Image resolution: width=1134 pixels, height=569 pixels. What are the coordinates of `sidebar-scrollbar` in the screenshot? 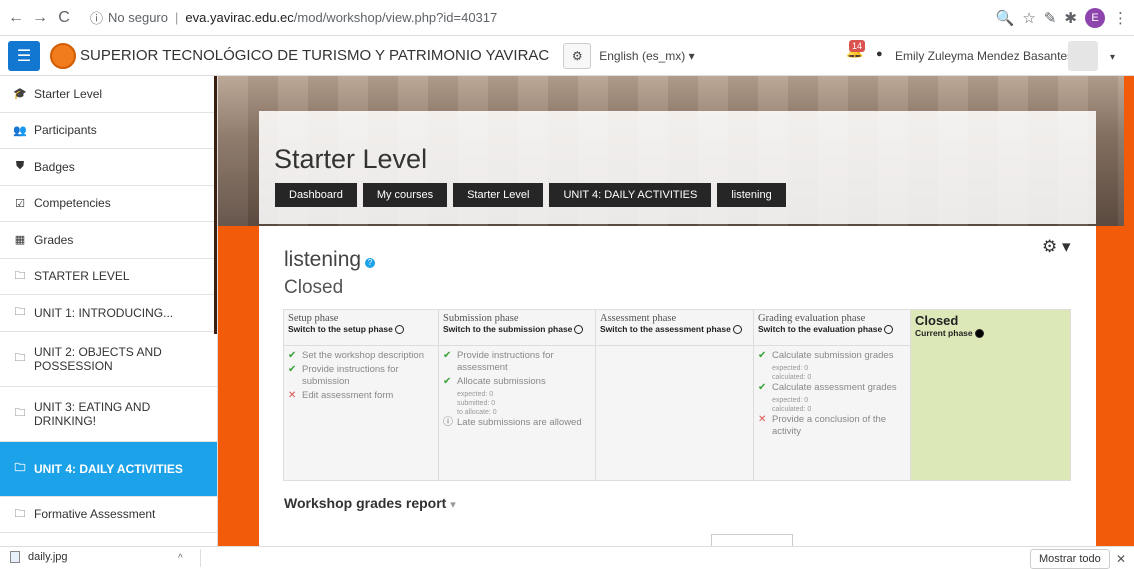 It's located at (215, 205).